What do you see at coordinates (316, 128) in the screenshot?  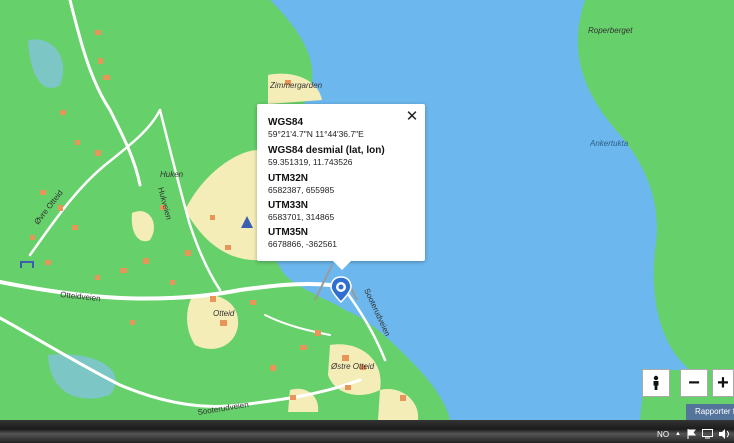 I see `coord-entry-wgs84: WGS84 59°21'4.7"N 11°44'36.7"E` at bounding box center [316, 128].